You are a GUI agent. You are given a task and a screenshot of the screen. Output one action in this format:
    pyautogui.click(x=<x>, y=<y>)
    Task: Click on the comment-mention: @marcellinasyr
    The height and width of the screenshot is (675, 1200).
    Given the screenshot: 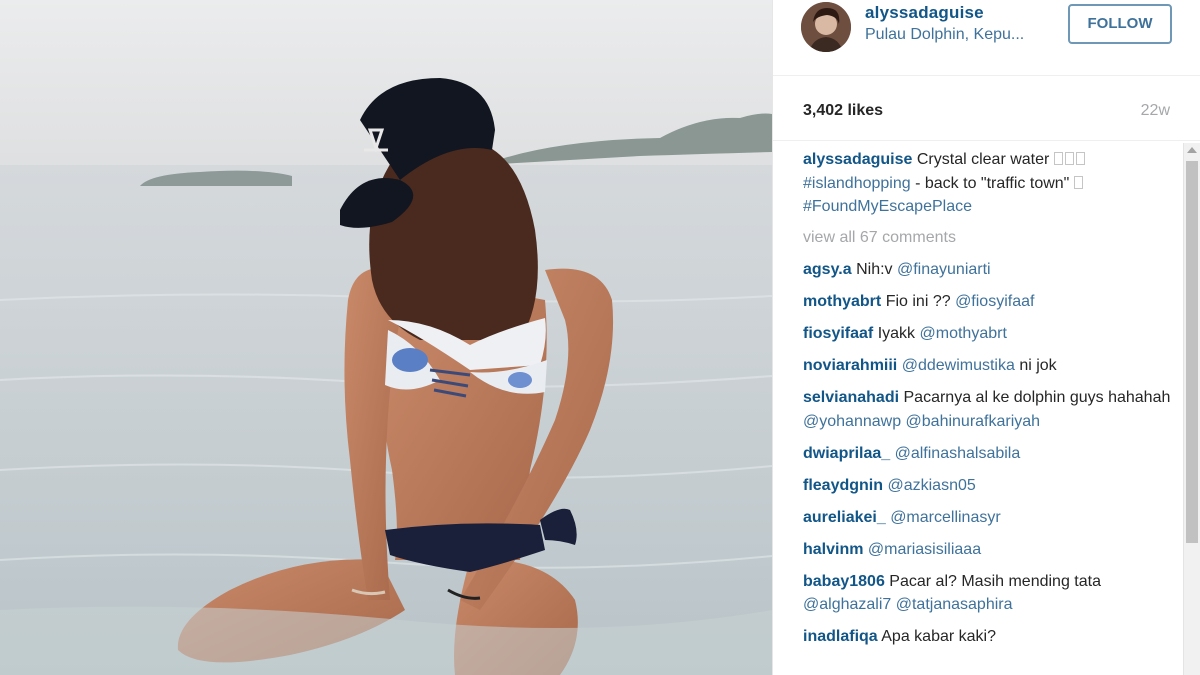 What is the action you would take?
    pyautogui.click(x=945, y=517)
    